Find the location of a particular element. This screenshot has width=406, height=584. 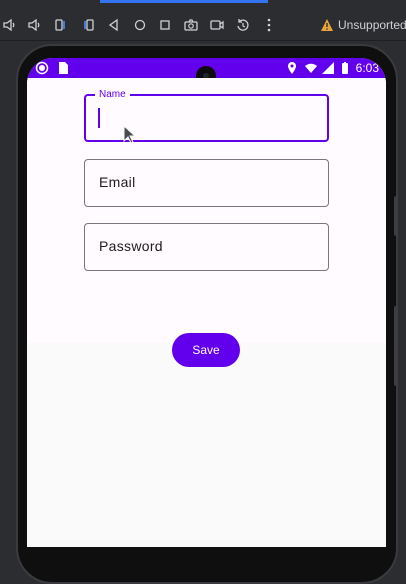

volume-down-icon is located at coordinates (10, 25).